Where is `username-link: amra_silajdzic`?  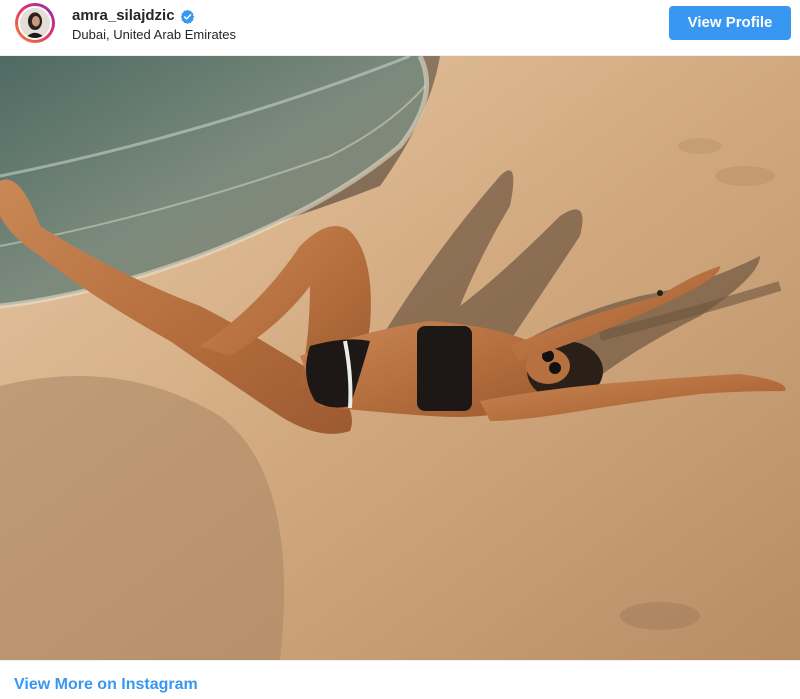 username-link: amra_silajdzic is located at coordinates (123, 16).